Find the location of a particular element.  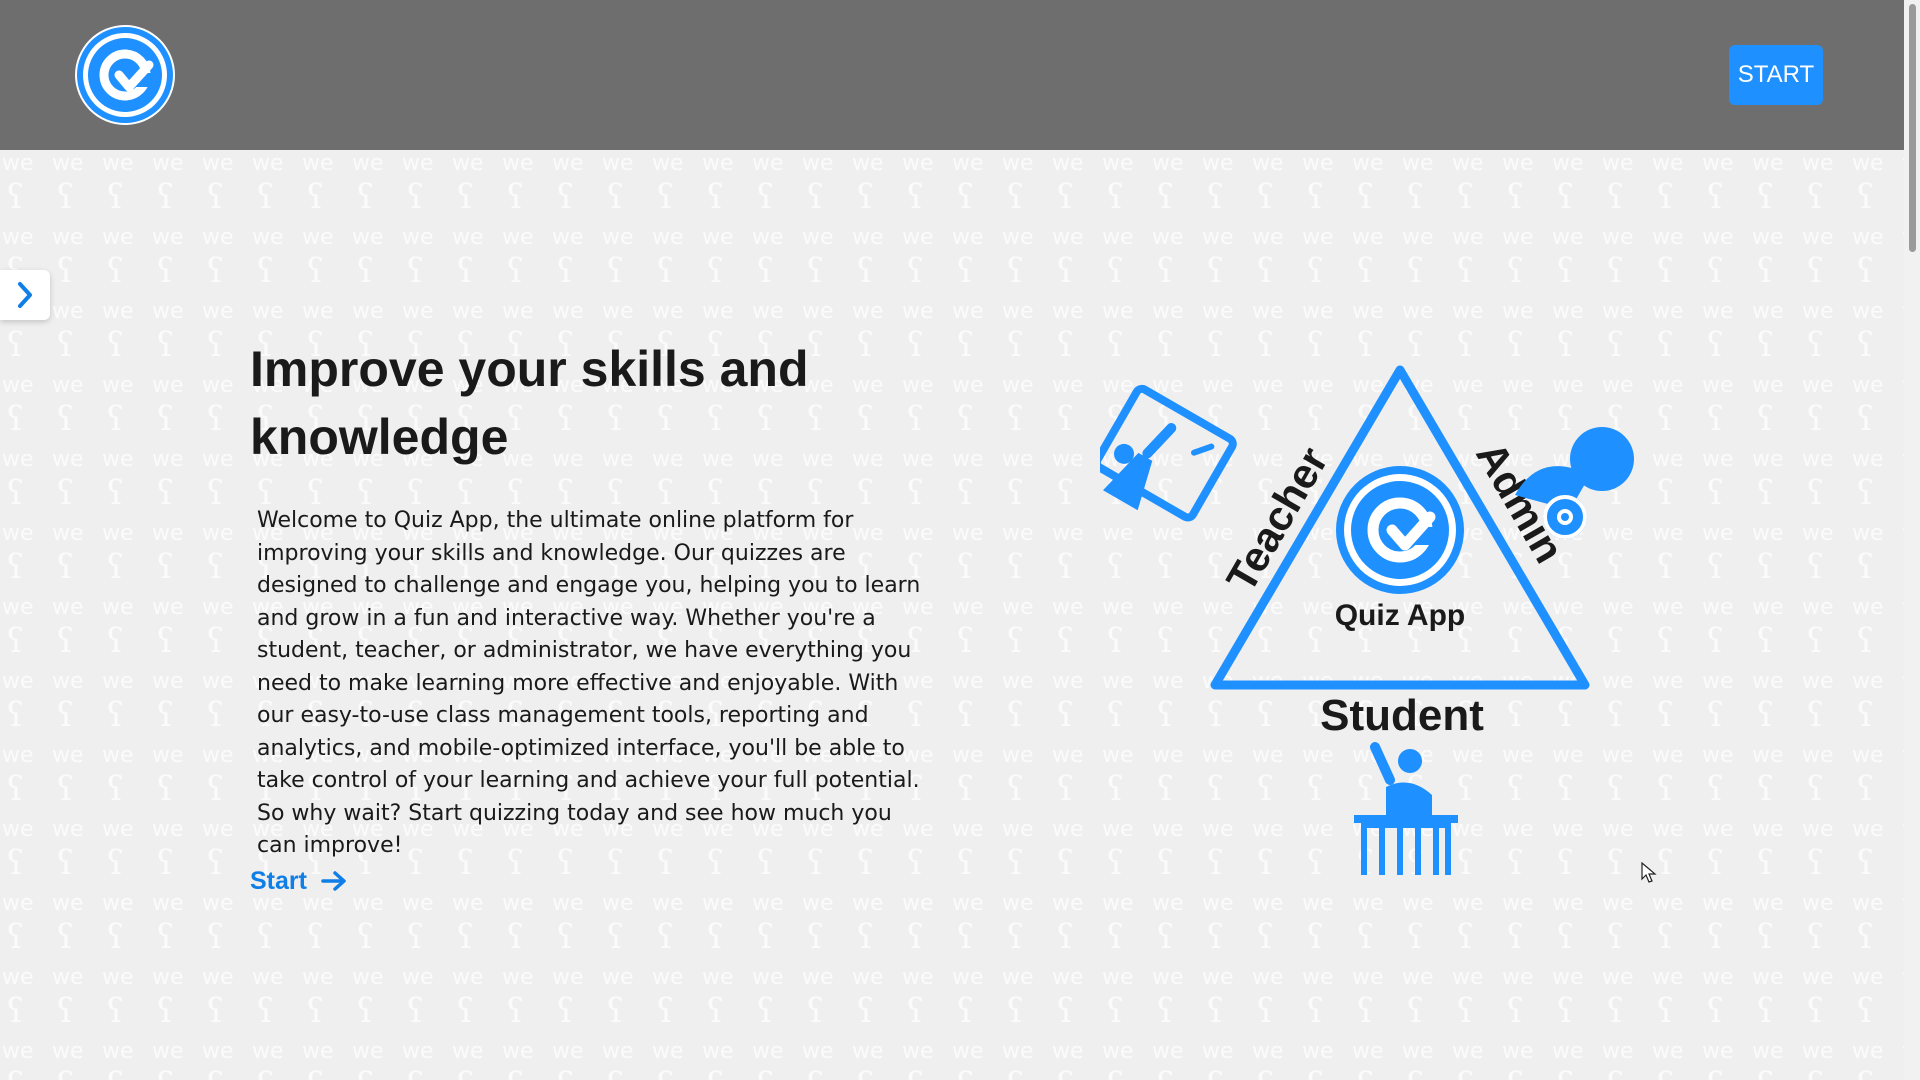

center-logo-icon is located at coordinates (1400, 530).